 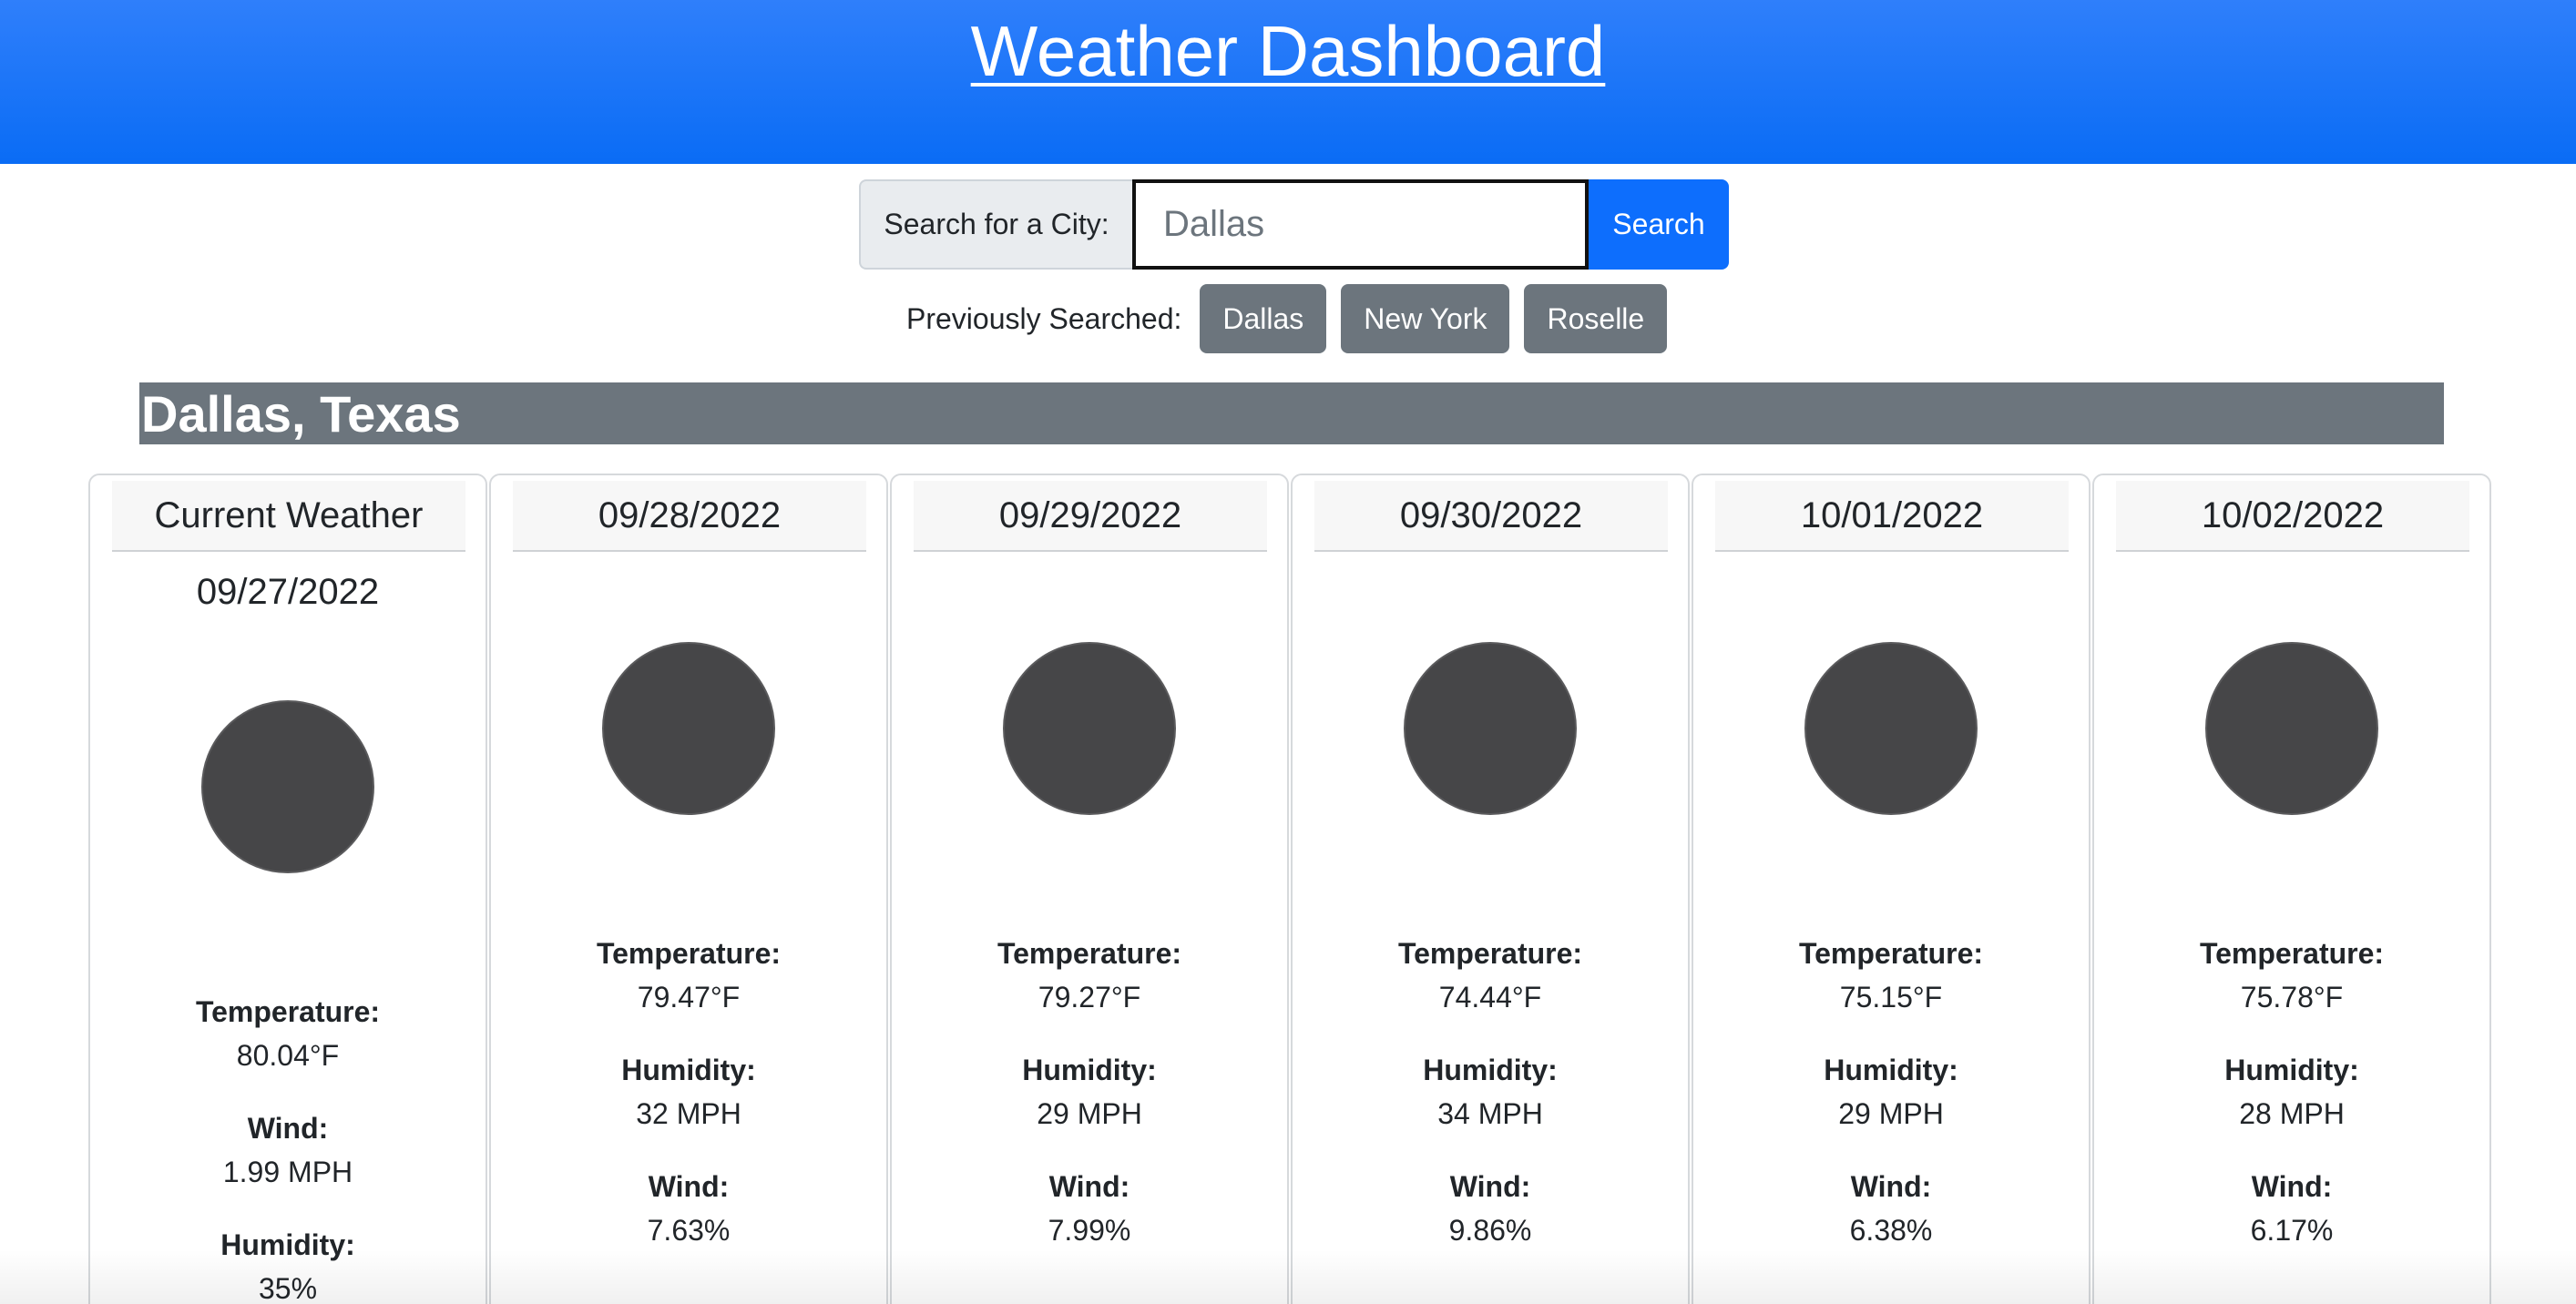 What do you see at coordinates (1288, 51) in the screenshot?
I see `page-title: Weather Dashboard` at bounding box center [1288, 51].